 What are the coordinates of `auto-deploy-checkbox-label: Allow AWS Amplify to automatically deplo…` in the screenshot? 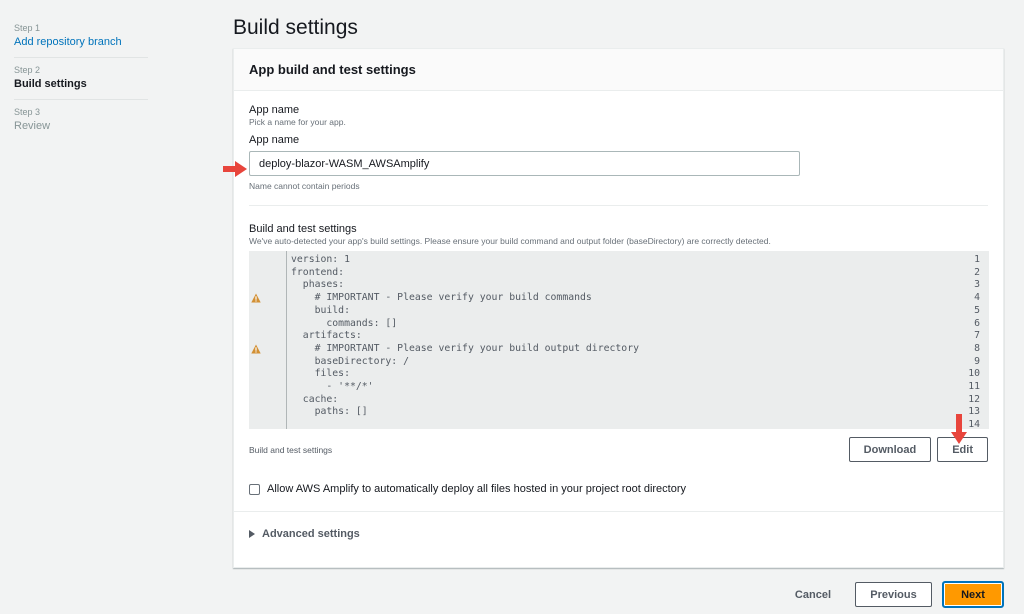 It's located at (476, 489).